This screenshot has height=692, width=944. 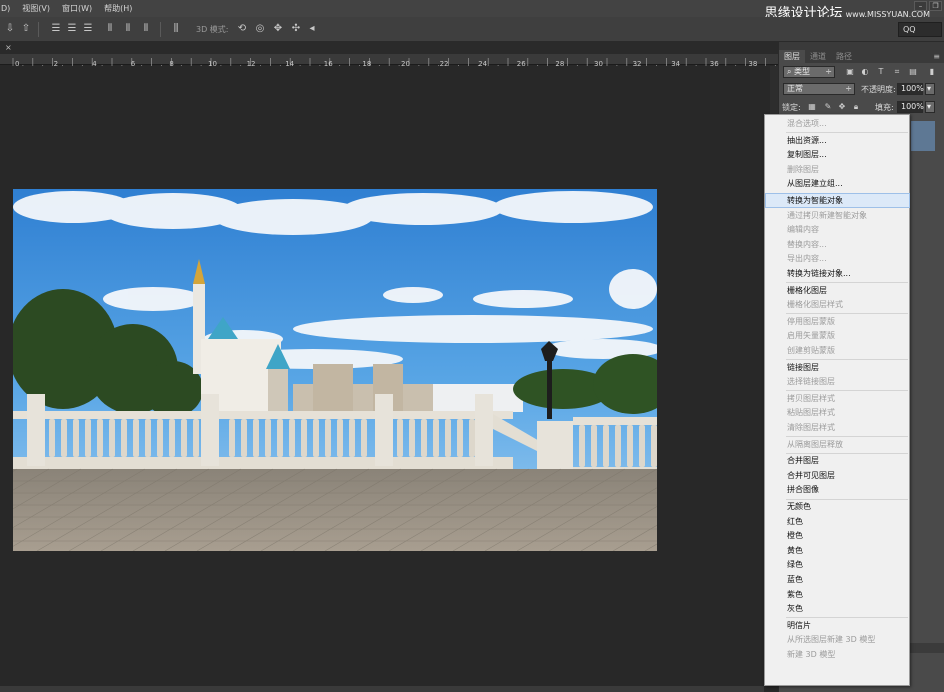 What do you see at coordinates (837, 625) in the screenshot?
I see `context-menu-item: 明信片` at bounding box center [837, 625].